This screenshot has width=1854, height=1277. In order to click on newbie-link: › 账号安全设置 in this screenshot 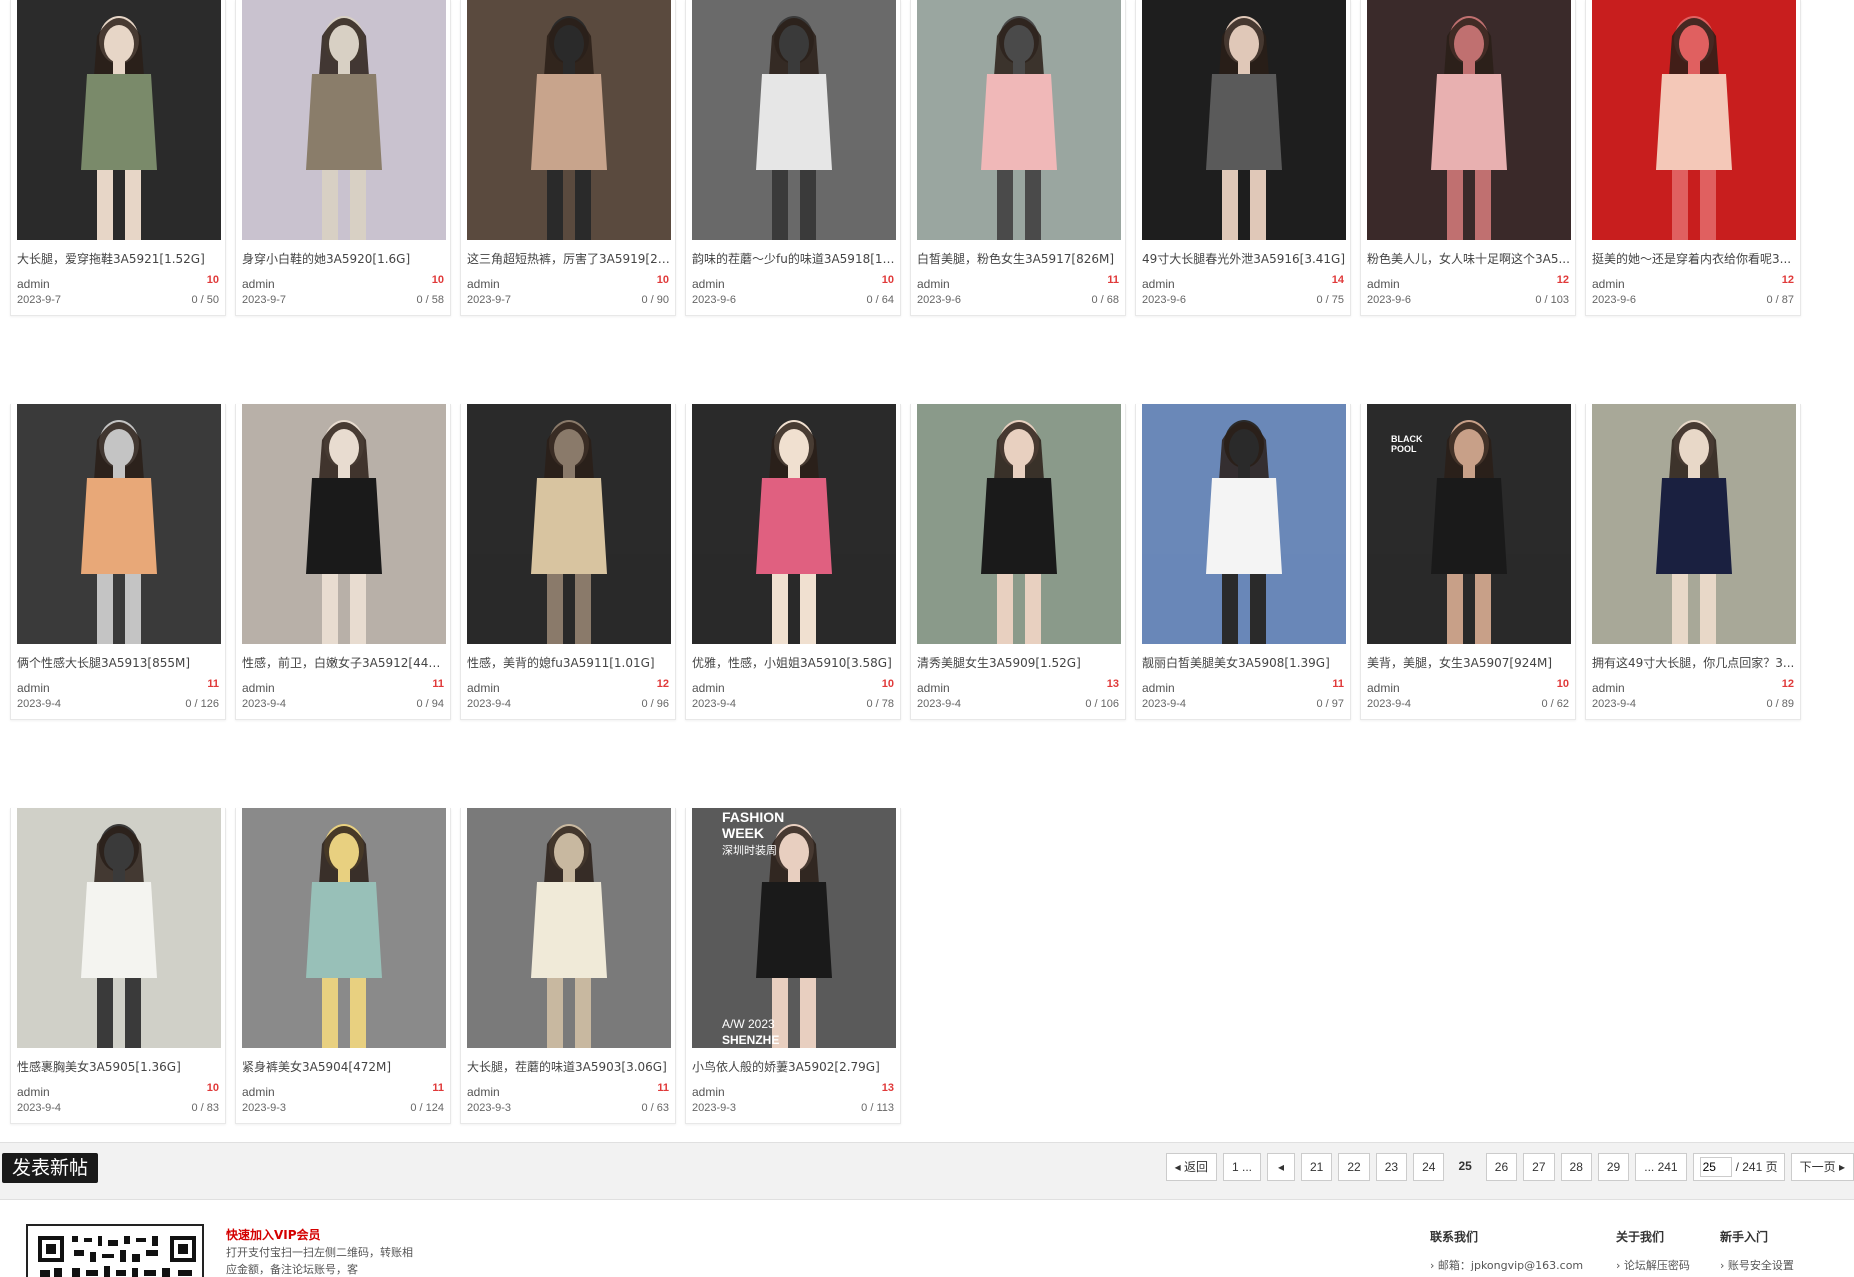, I will do `click(1757, 1265)`.